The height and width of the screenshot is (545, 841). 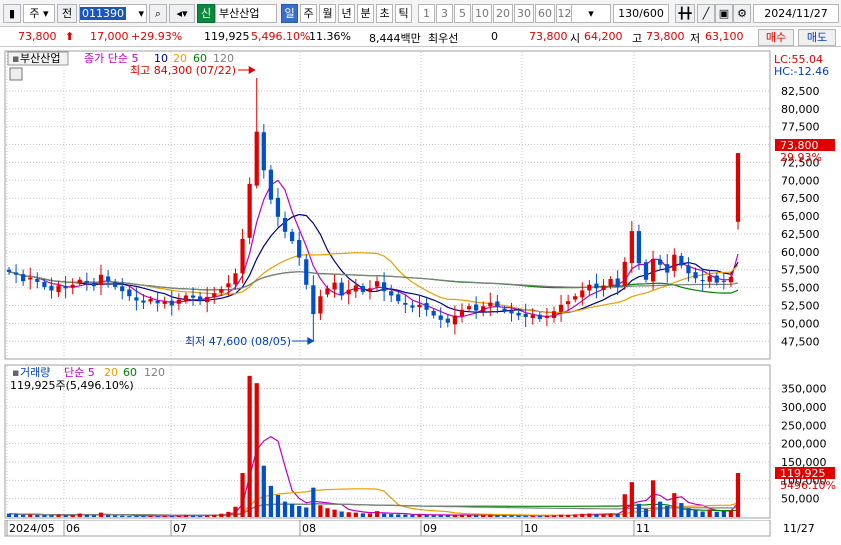 What do you see at coordinates (776, 37) in the screenshot?
I see `buy-button: 매수` at bounding box center [776, 37].